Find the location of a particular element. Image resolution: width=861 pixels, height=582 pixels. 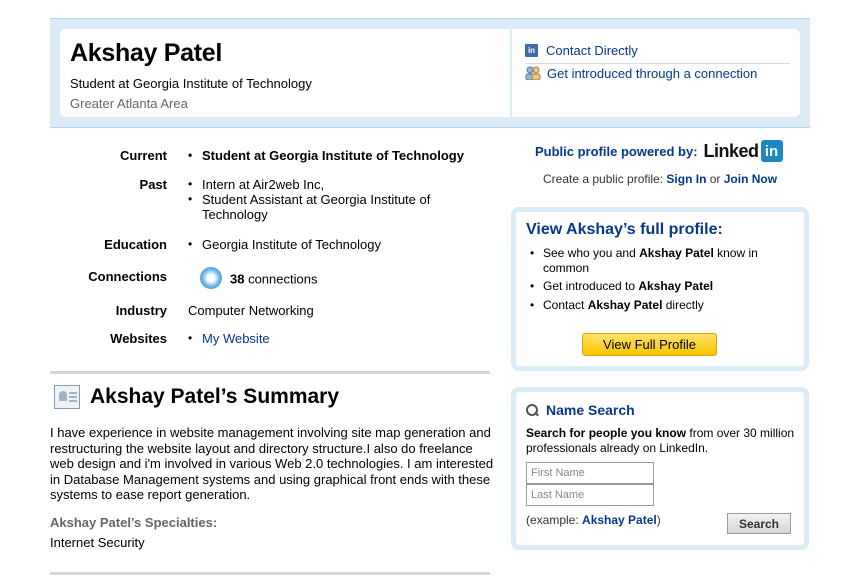

full-profile-title: View Akshay’s full profile: is located at coordinates (624, 229).